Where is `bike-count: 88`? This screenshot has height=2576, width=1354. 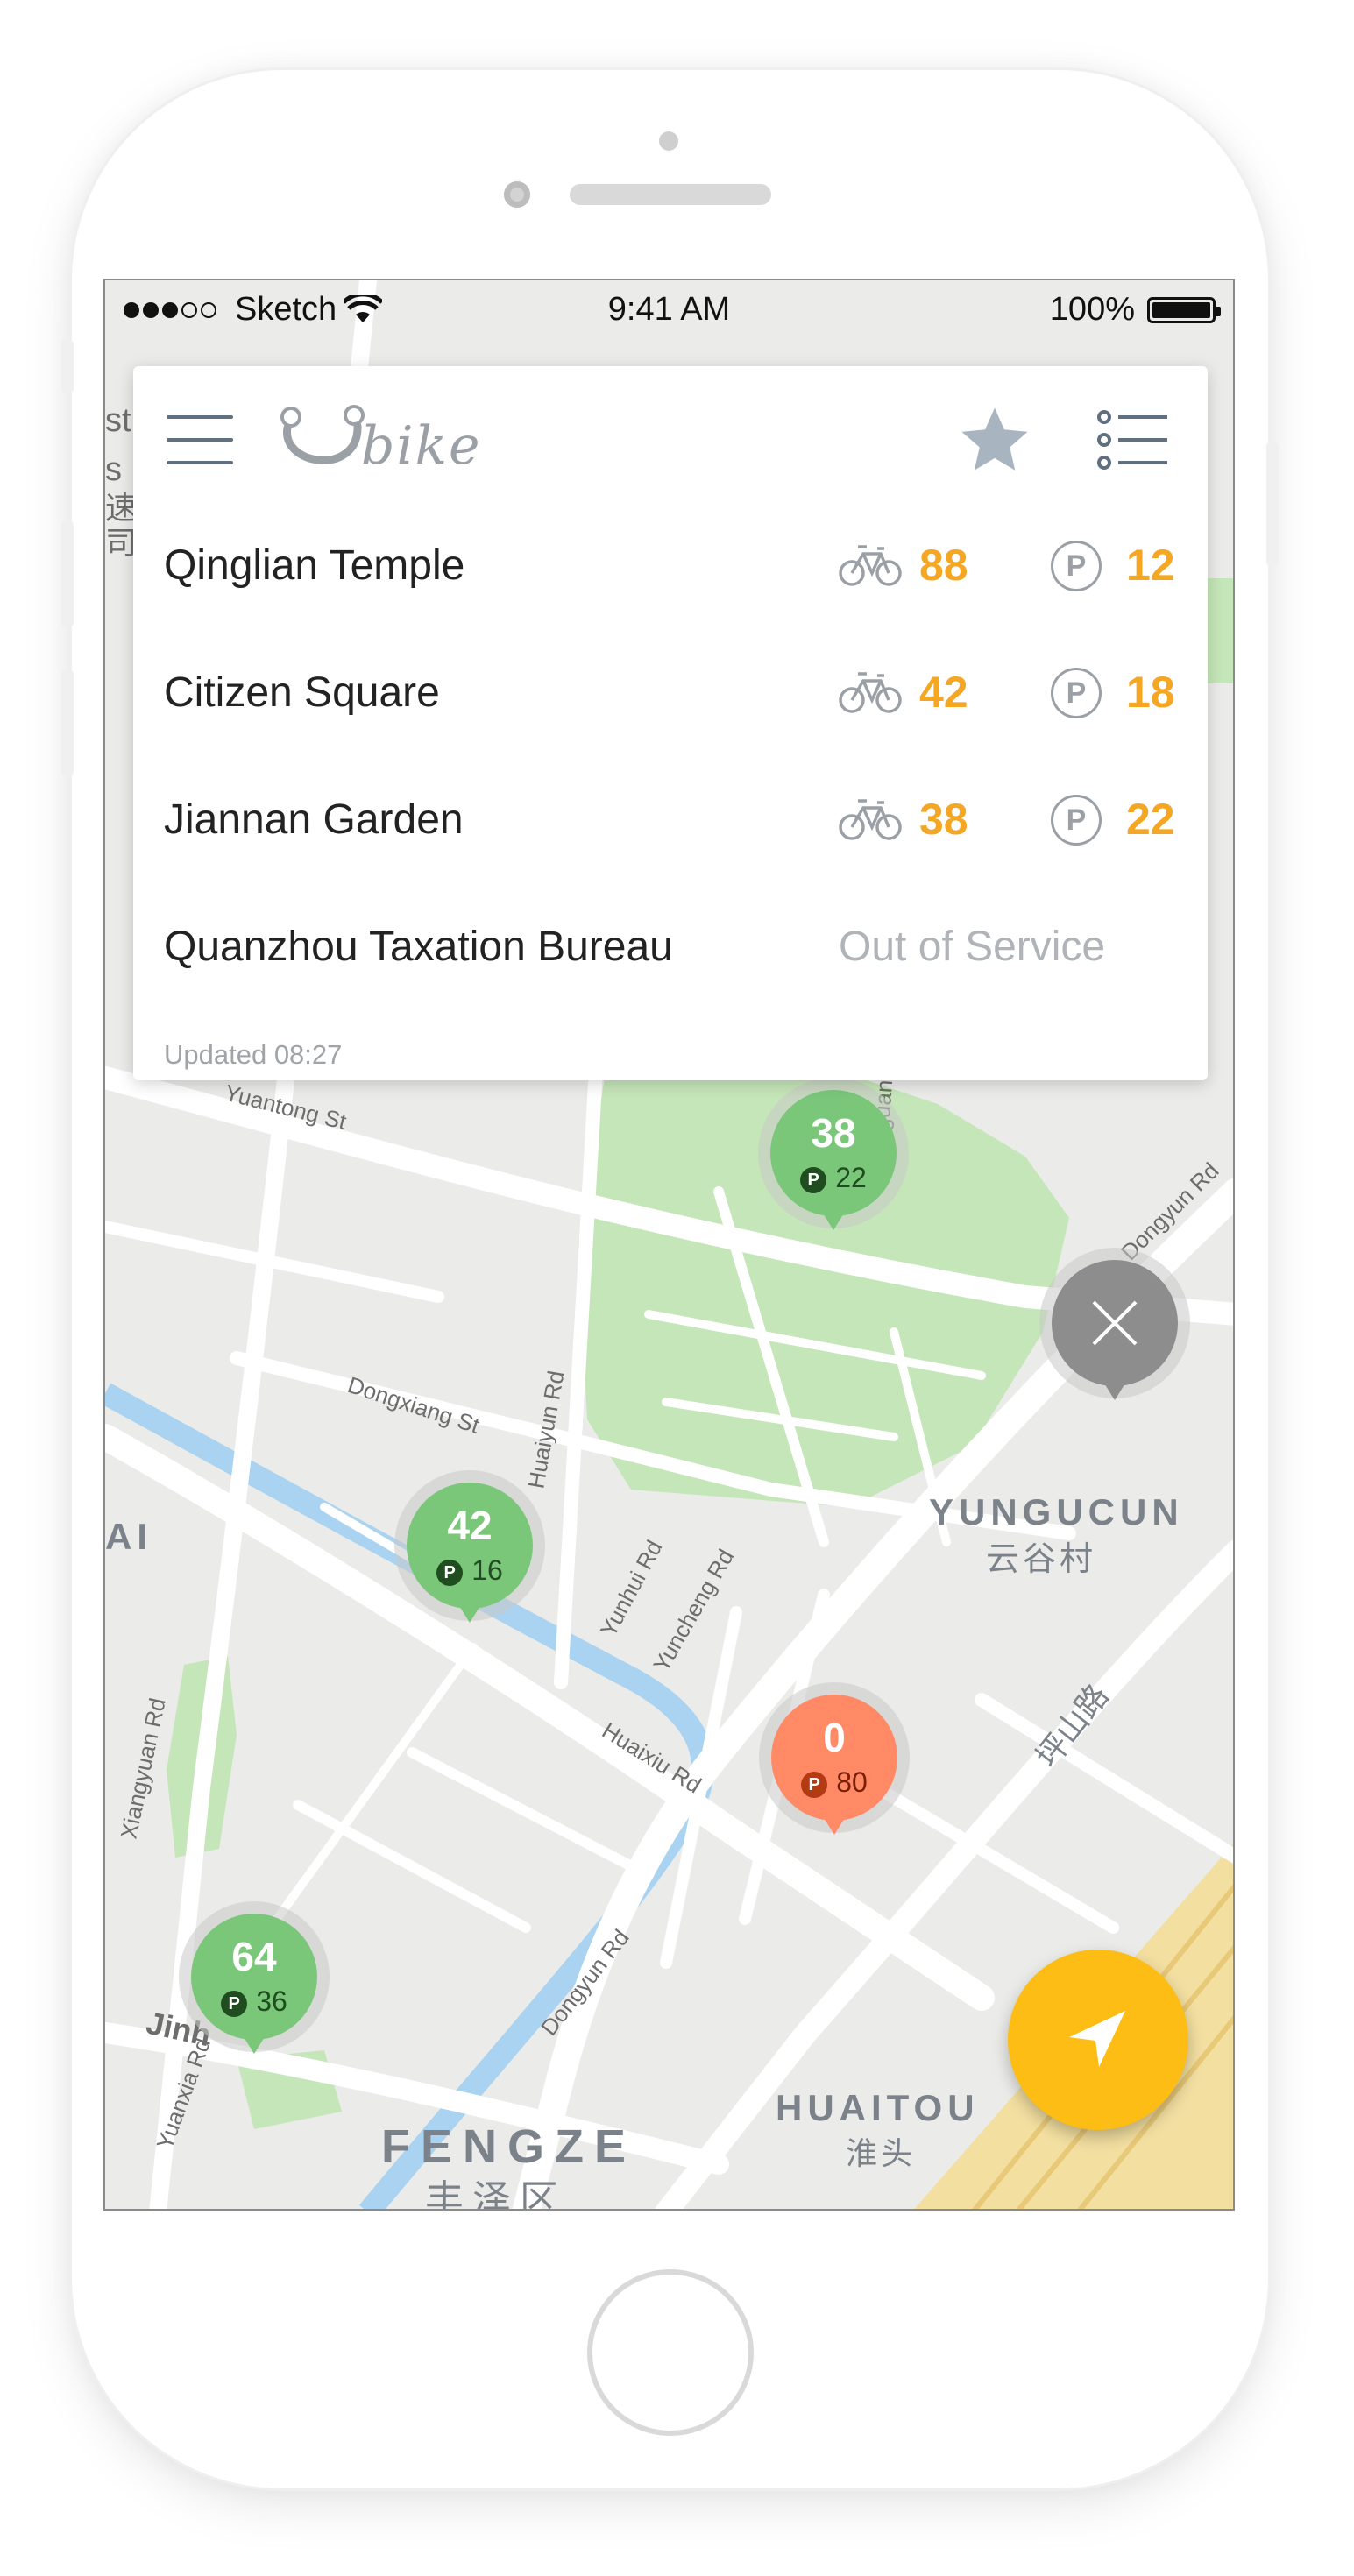
bike-count: 88 is located at coordinates (943, 565).